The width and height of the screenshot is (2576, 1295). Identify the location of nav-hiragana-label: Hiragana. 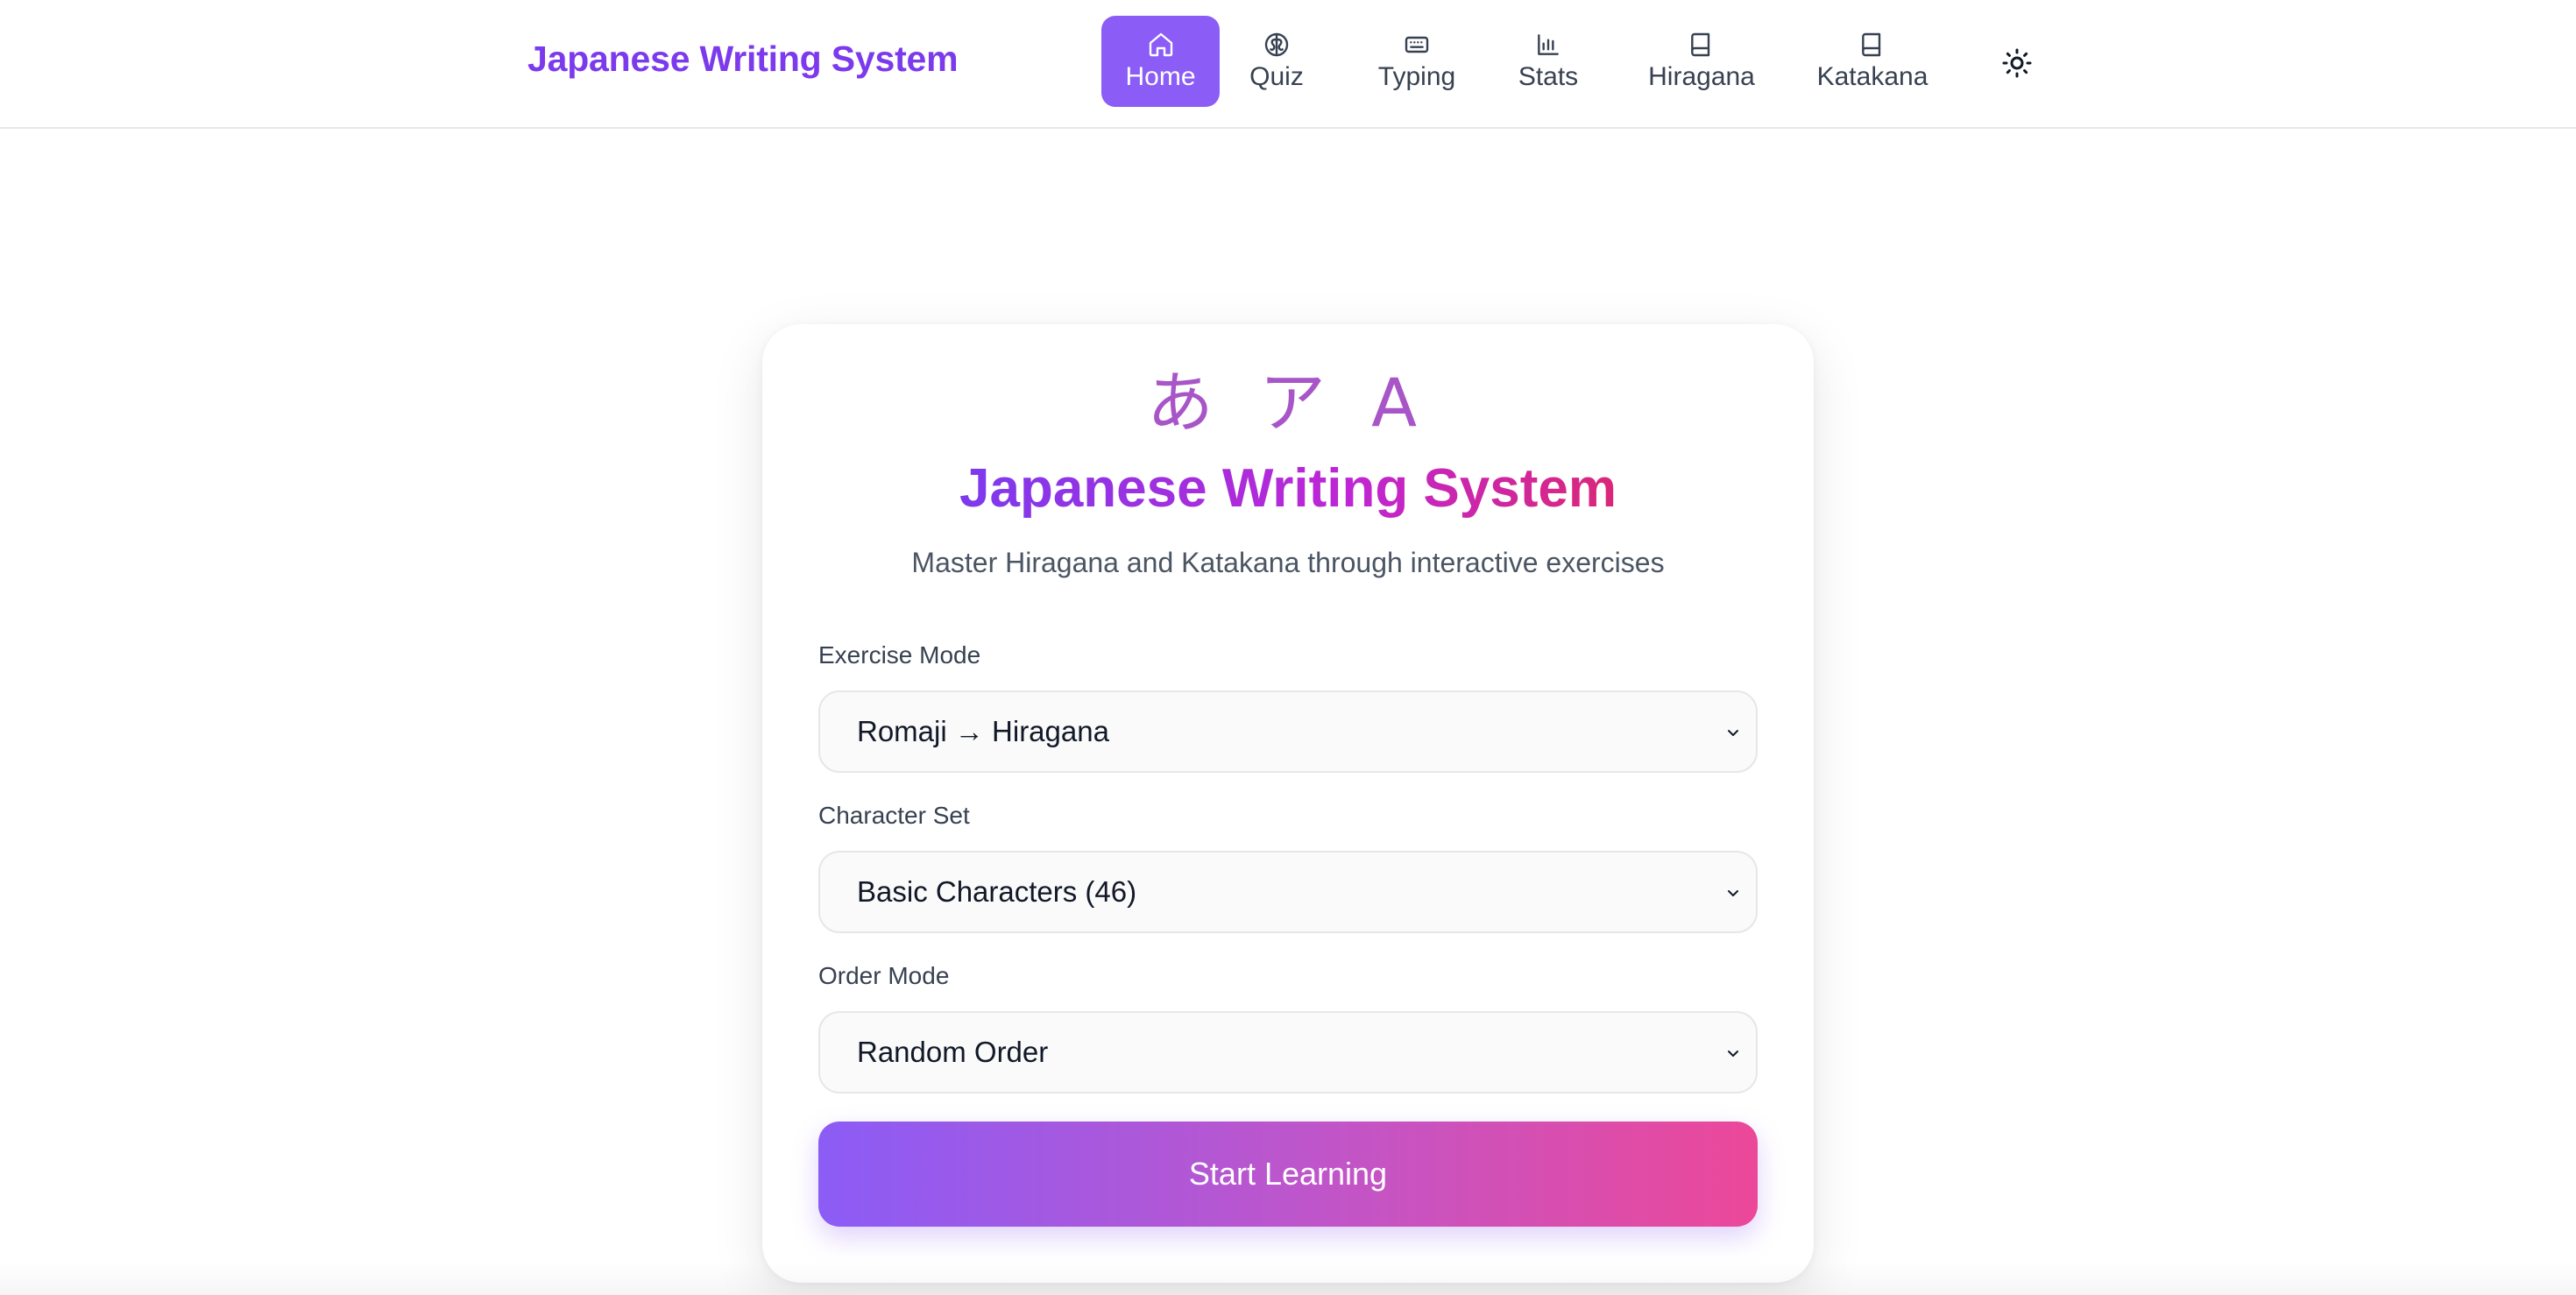
(1701, 76).